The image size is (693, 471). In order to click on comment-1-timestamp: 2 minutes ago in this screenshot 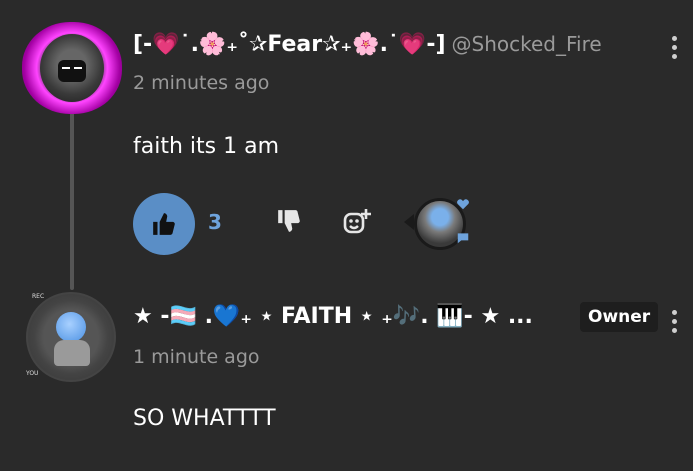, I will do `click(201, 83)`.